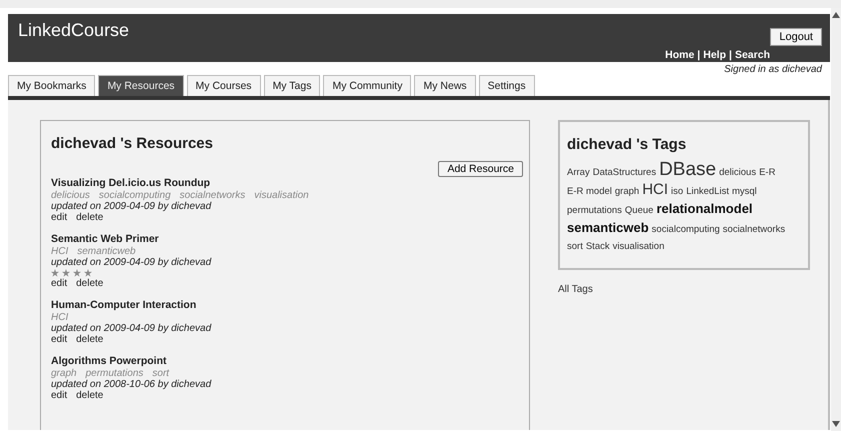  Describe the element at coordinates (141, 85) in the screenshot. I see `tab: My Resources` at that location.